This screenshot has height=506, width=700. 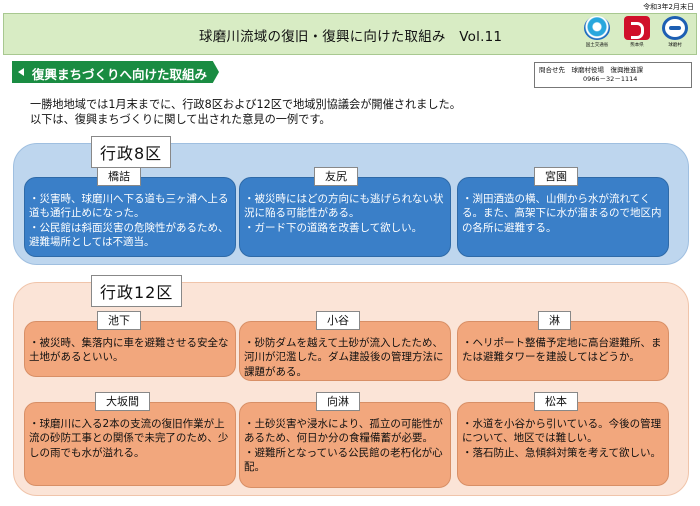 What do you see at coordinates (122, 402) in the screenshot?
I see `area-name: 大坂間` at bounding box center [122, 402].